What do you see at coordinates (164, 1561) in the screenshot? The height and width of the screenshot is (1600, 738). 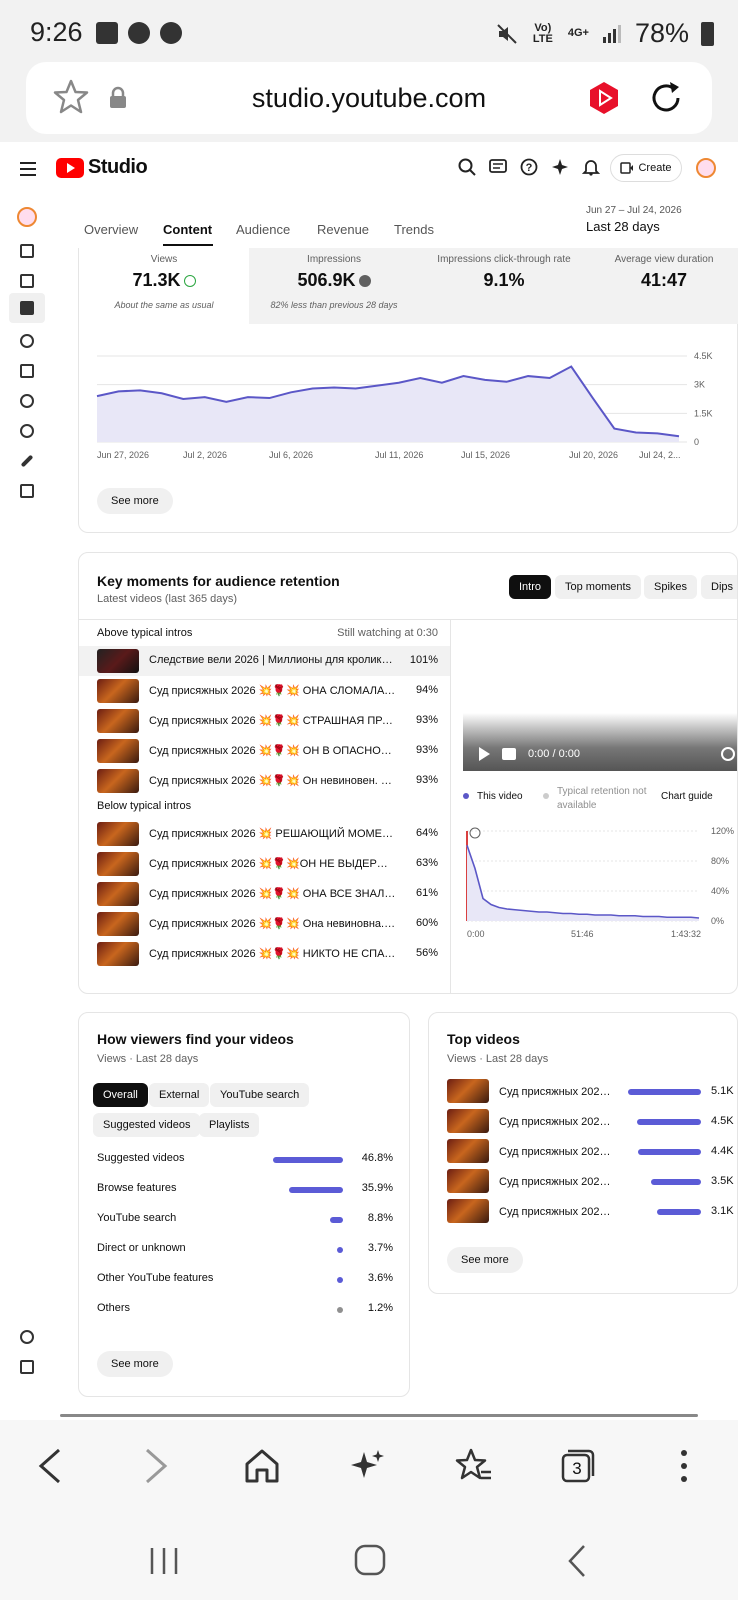 I see `recents-icon` at bounding box center [164, 1561].